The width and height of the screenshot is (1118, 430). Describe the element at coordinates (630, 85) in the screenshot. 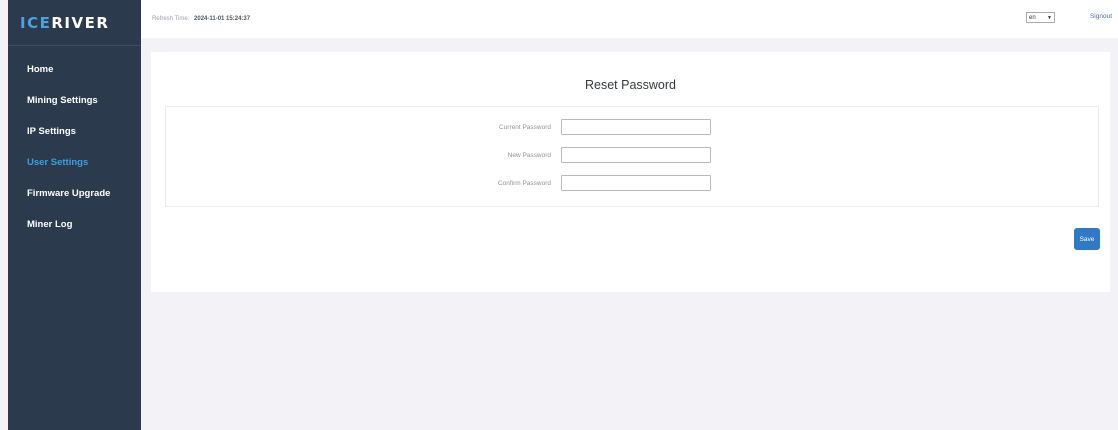

I see `page-title: Reset Password` at that location.